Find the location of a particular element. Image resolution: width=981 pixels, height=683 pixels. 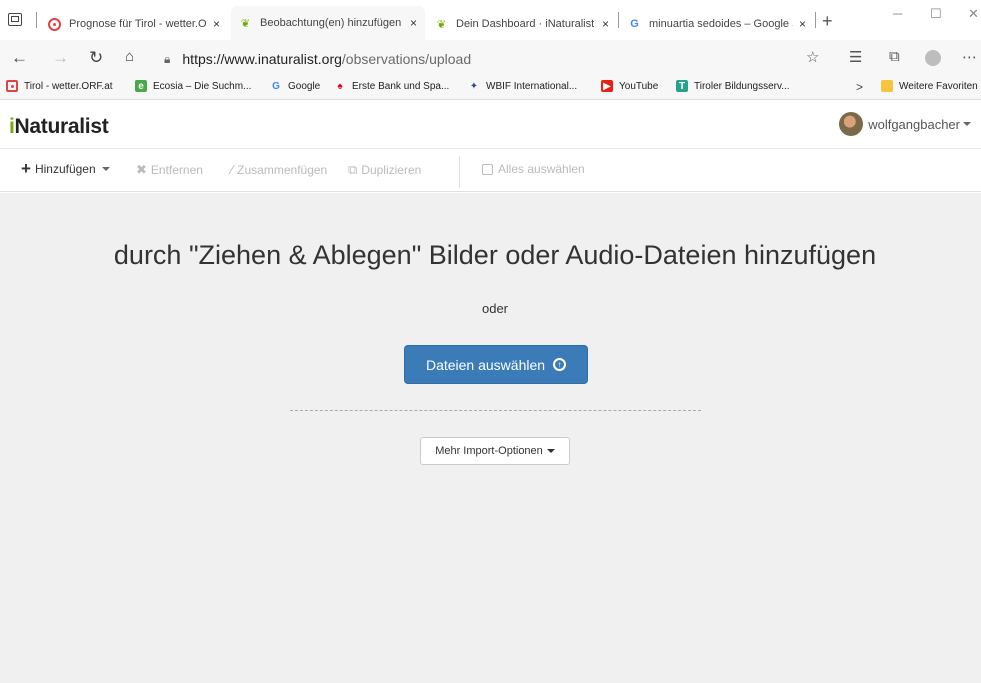

favorite-label: Tirol - wetter.ORF.at is located at coordinates (68, 86).